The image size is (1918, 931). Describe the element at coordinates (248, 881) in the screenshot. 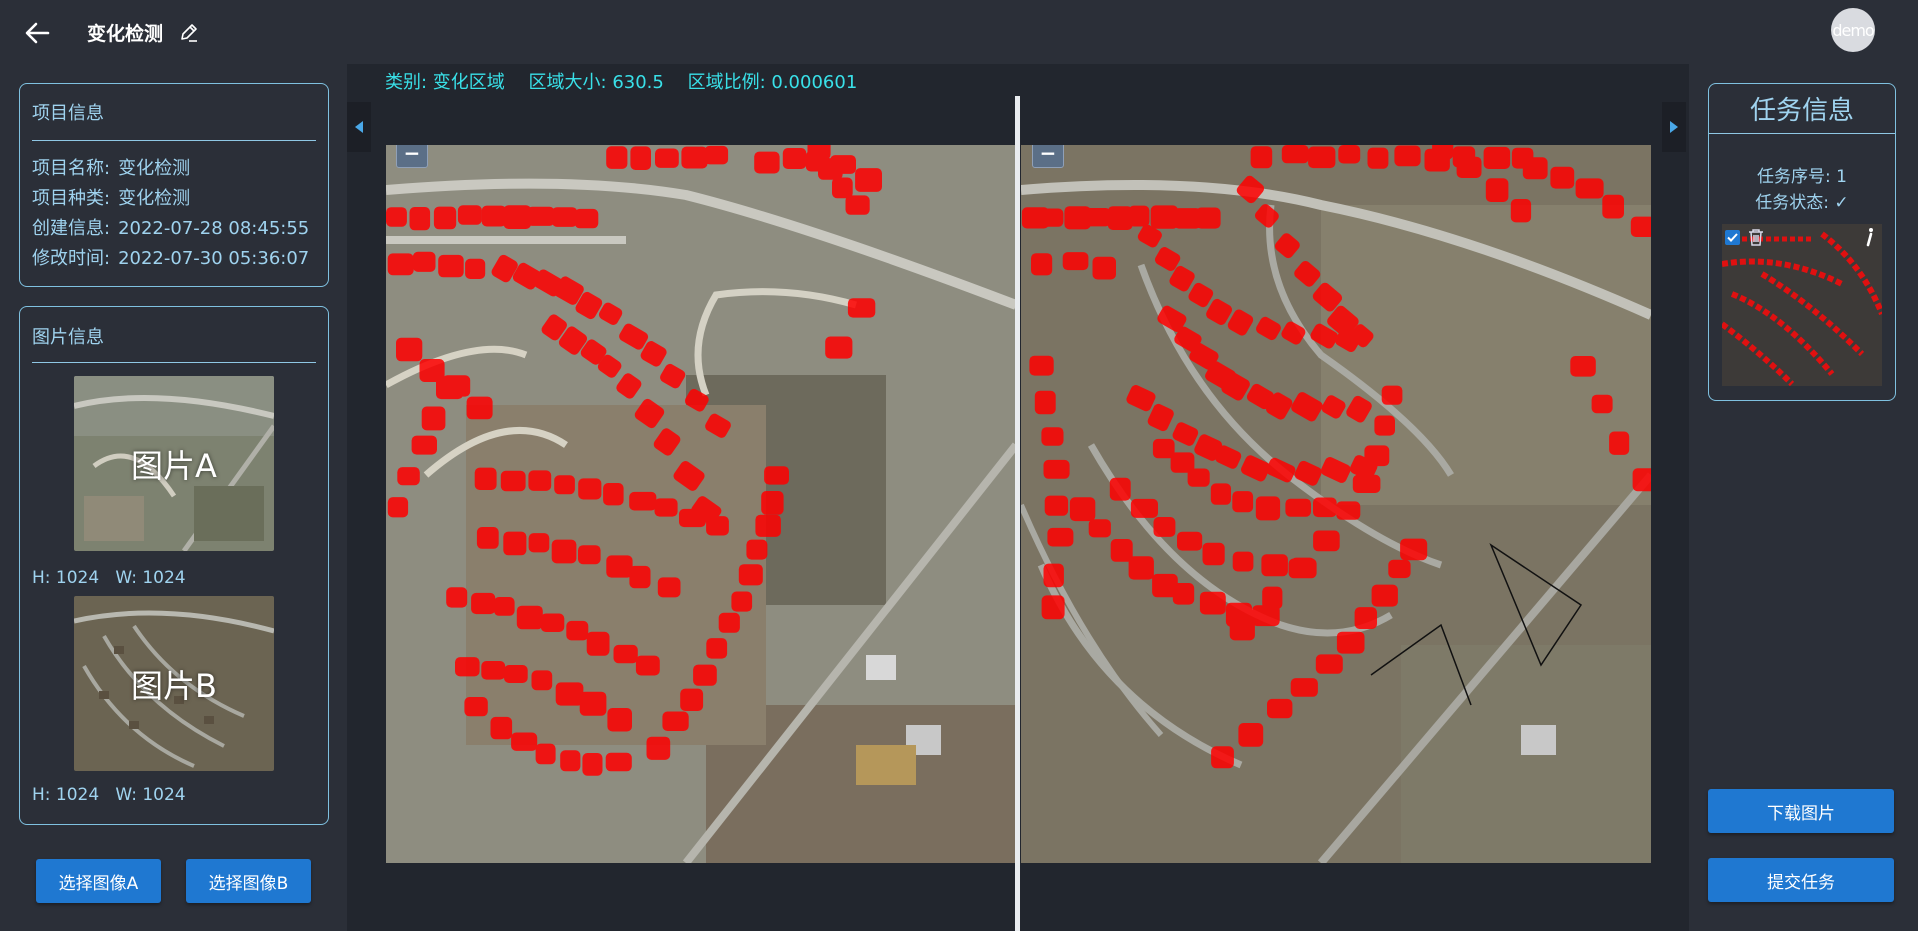

I see `select-image-b-button: 选择图像B` at that location.